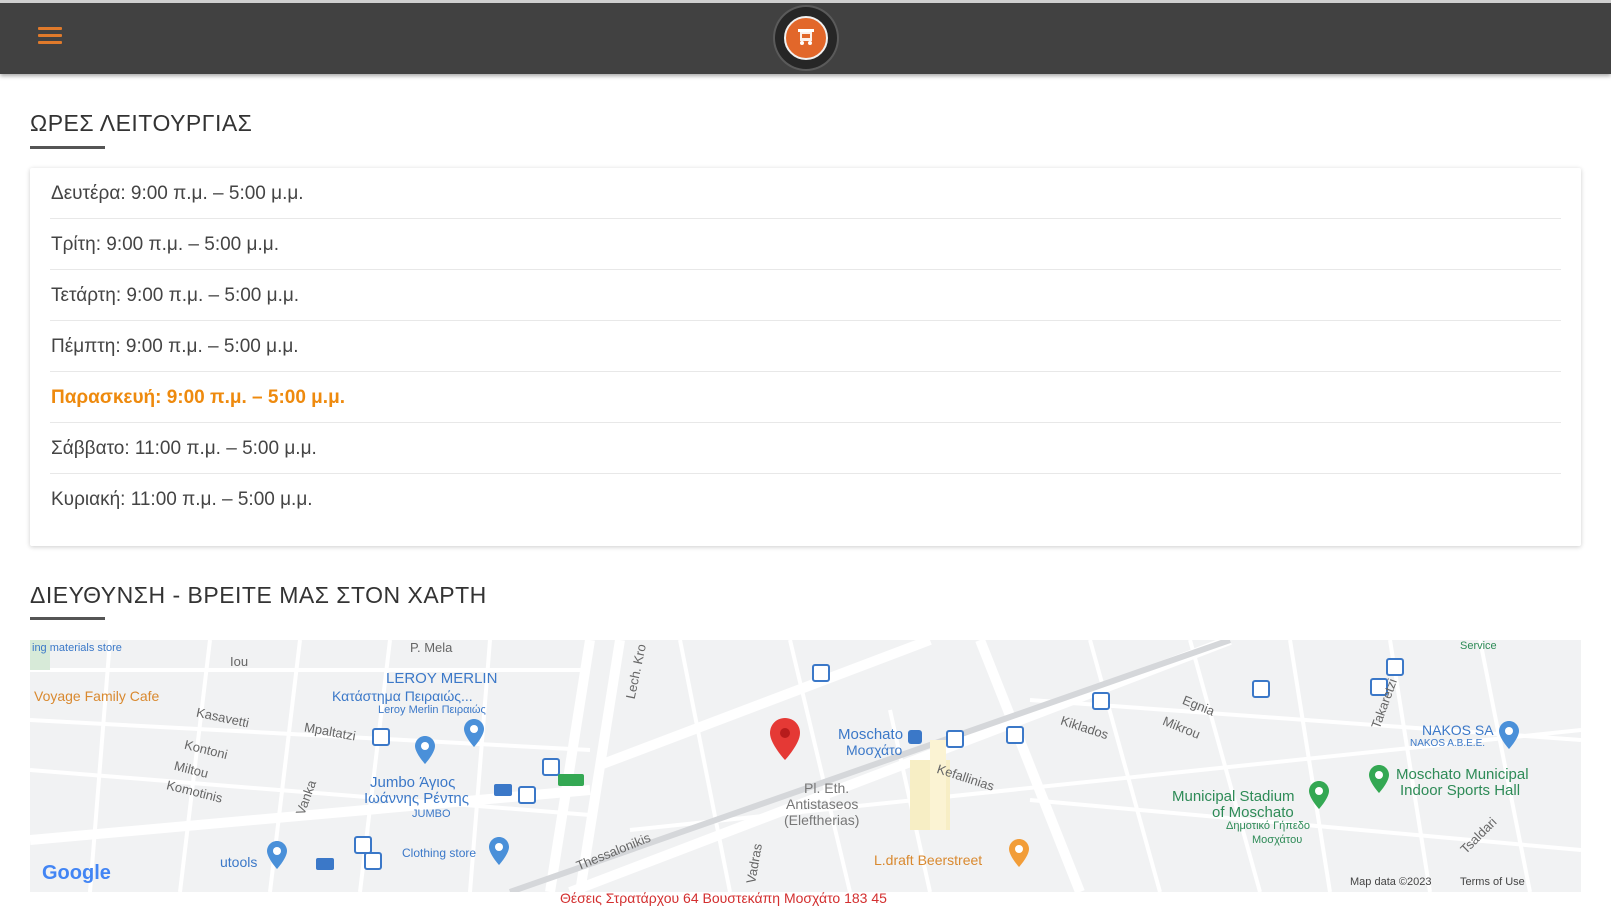  What do you see at coordinates (571, 780) in the screenshot?
I see `road-shield-icon` at bounding box center [571, 780].